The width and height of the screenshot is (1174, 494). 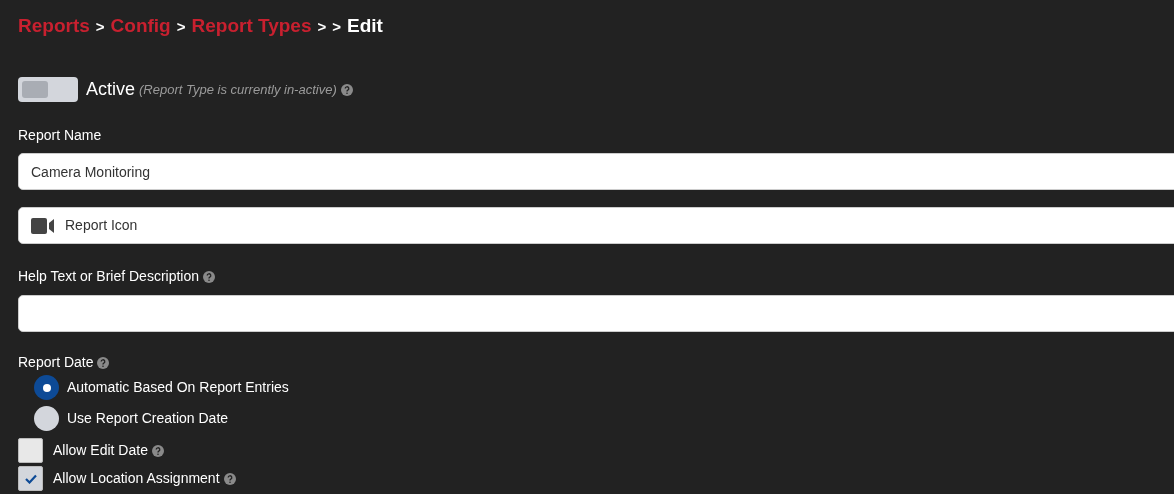 I want to click on toggle-switch, so click(x=48, y=89).